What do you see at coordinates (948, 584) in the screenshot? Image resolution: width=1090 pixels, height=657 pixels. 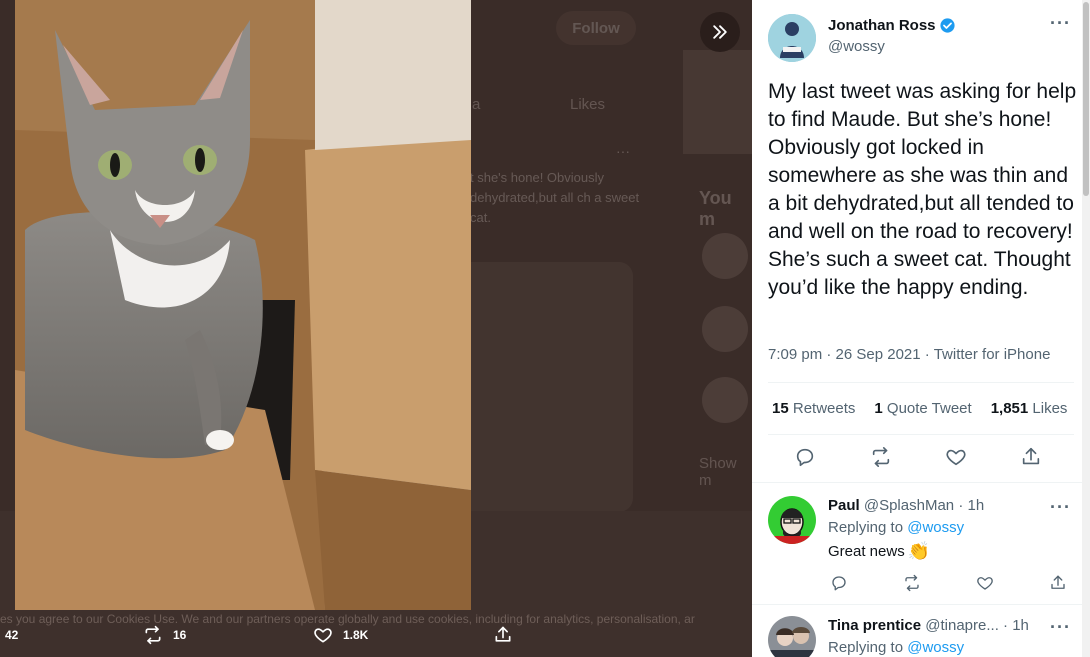 I see `reply-actions` at bounding box center [948, 584].